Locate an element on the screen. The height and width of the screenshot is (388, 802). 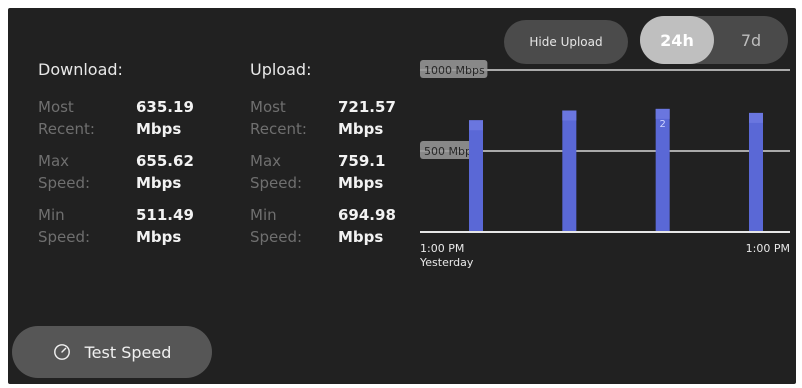
upload-most-recent-label: Most Recent: is located at coordinates (278, 118).